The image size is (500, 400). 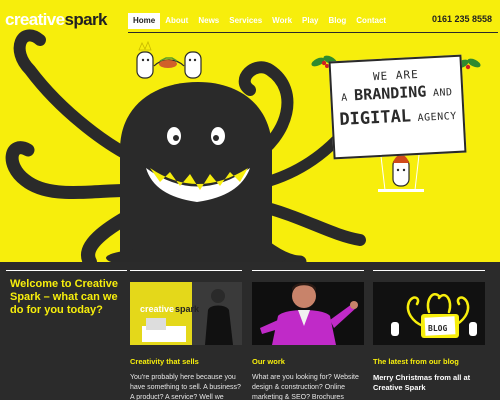 What do you see at coordinates (398, 118) in the screenshot?
I see `sign-line-3: DIGITAL AGENCY` at bounding box center [398, 118].